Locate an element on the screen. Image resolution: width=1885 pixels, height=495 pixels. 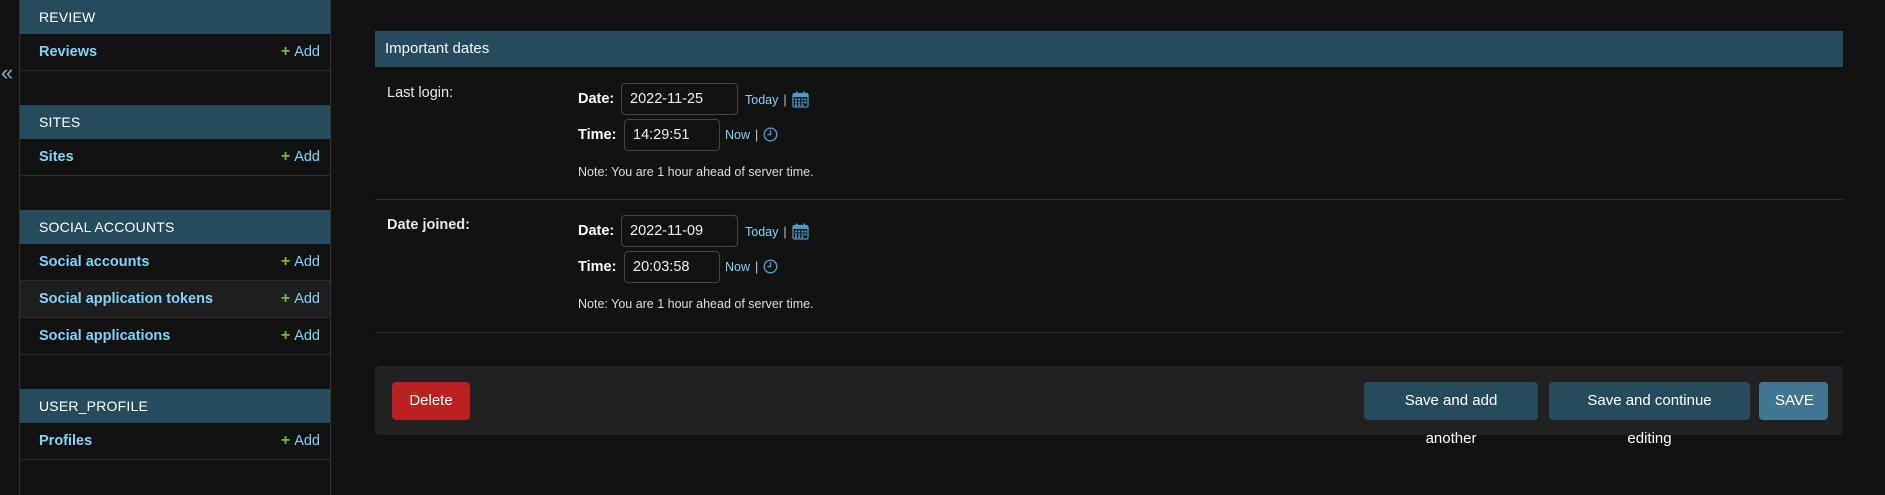
module-sites: SITES Sites + Add is located at coordinates (175, 140).